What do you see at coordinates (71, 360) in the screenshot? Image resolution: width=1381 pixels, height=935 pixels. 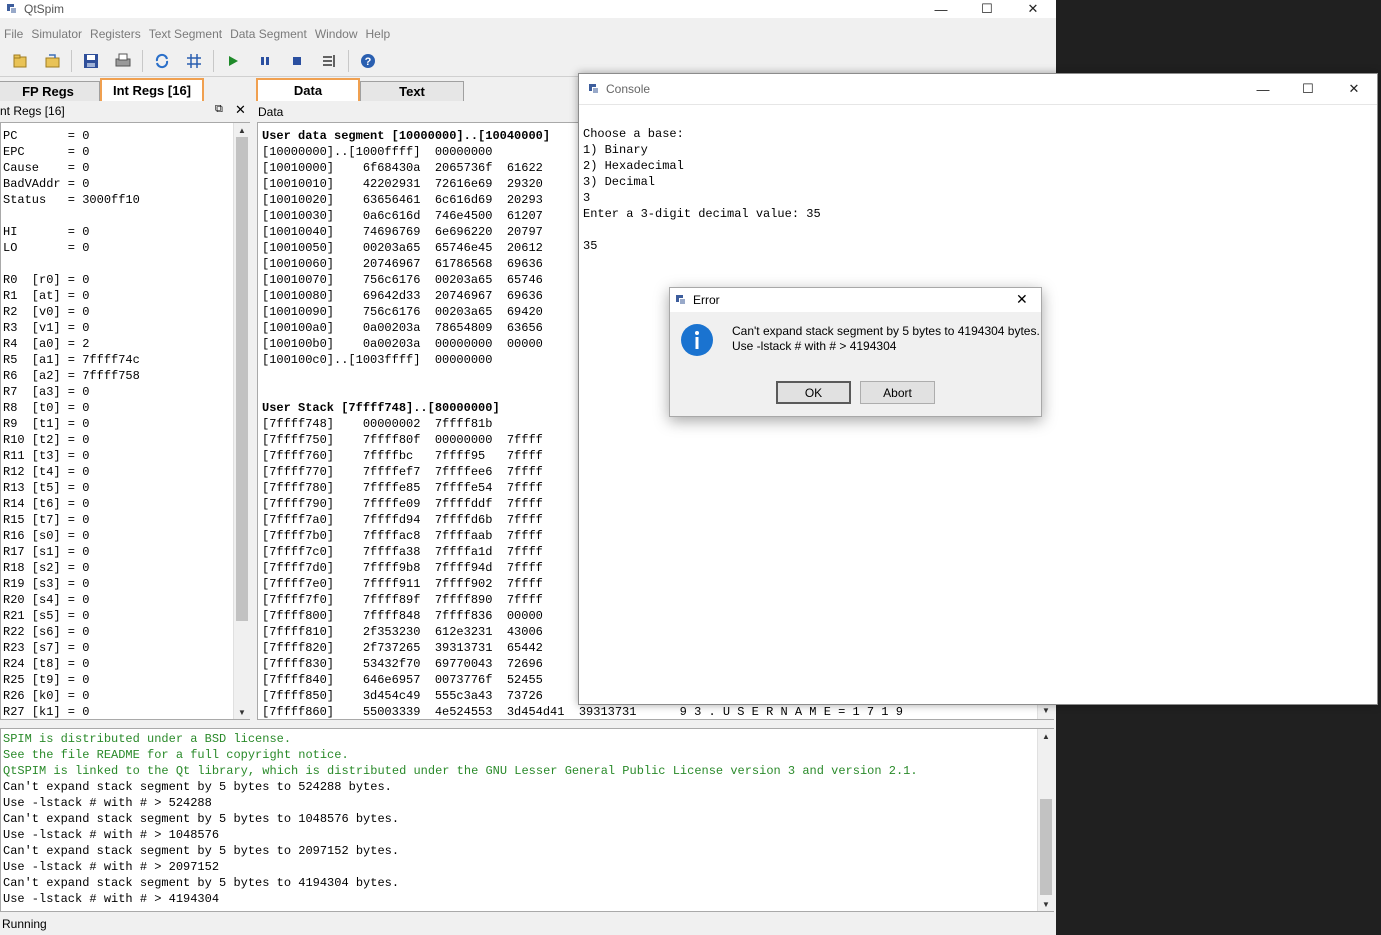 I see `register-row: R5 [a1] = 7ffff74c` at bounding box center [71, 360].